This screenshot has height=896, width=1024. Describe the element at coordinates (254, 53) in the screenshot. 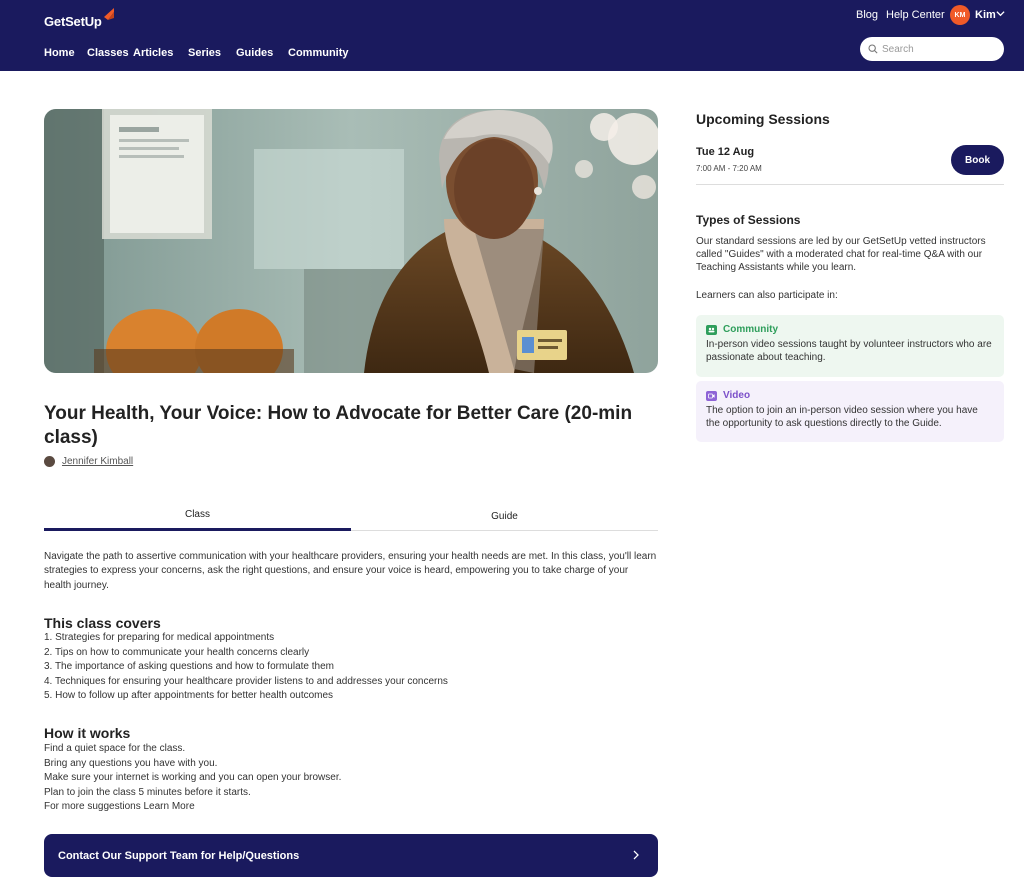

I see `nav-guides: Guides` at that location.